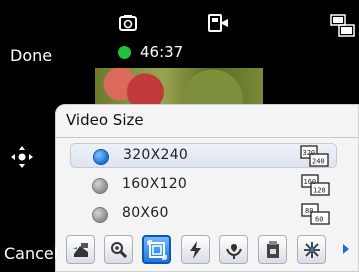  I want to click on storage-icon, so click(272, 249).